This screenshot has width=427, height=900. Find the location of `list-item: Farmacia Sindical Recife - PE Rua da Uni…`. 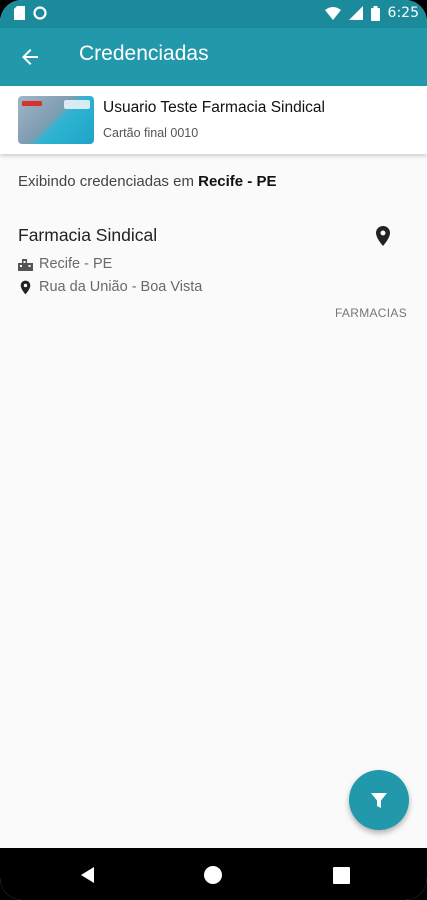

list-item: Farmacia Sindical Recife - PE Rua da Uni… is located at coordinates (213, 270).